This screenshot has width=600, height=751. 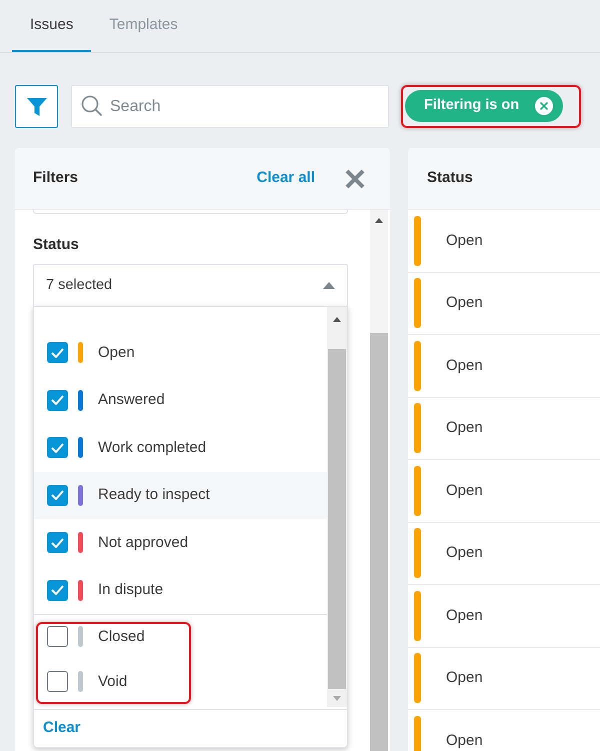 I want to click on chip-label: Filtering is on, so click(x=472, y=106).